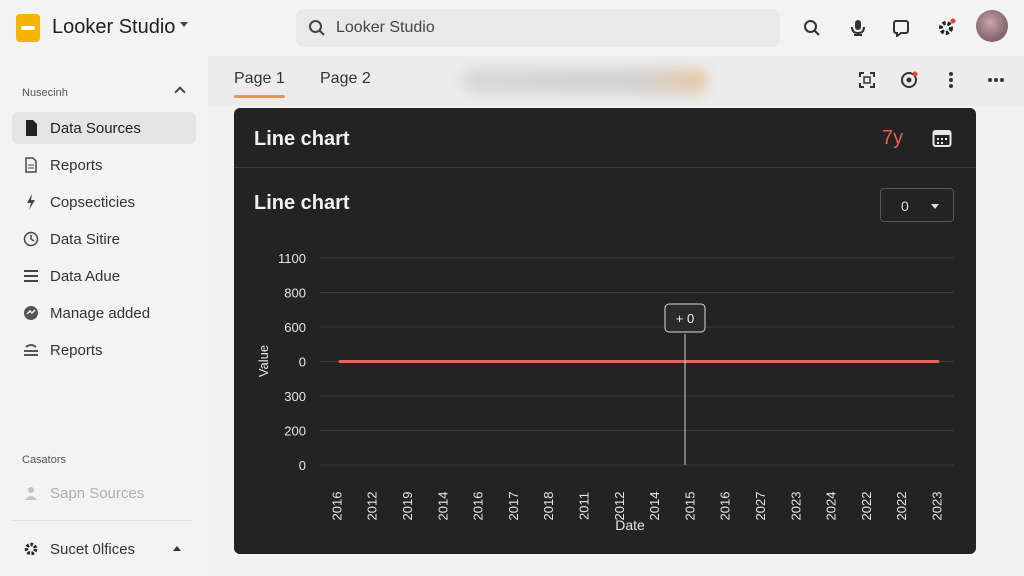  I want to click on app-menu-chevron-down-icon, so click(184, 24).